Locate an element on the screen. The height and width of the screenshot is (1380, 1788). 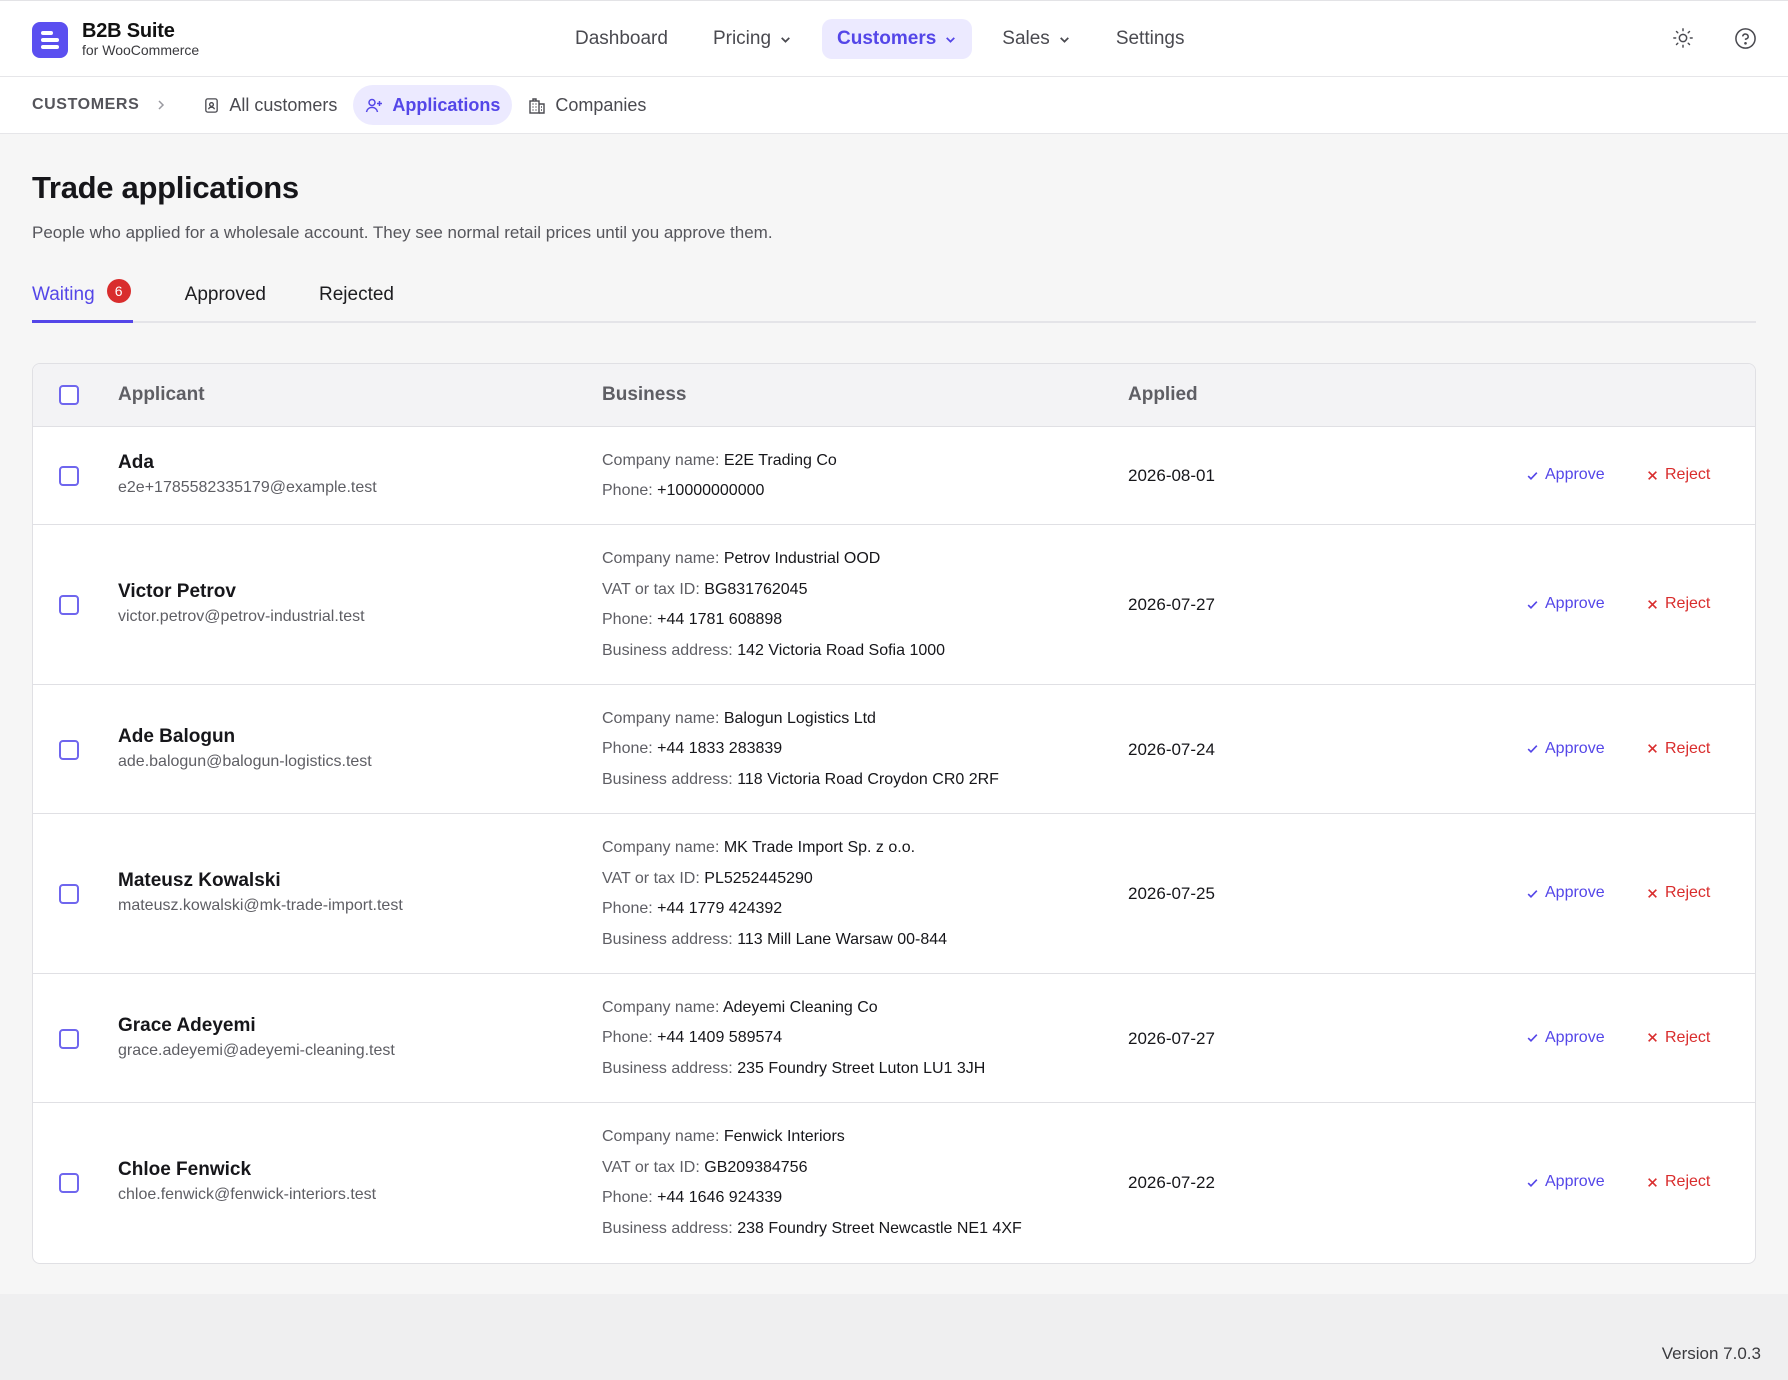
applicant-name: Mateusz Kowalski is located at coordinates (199, 880).